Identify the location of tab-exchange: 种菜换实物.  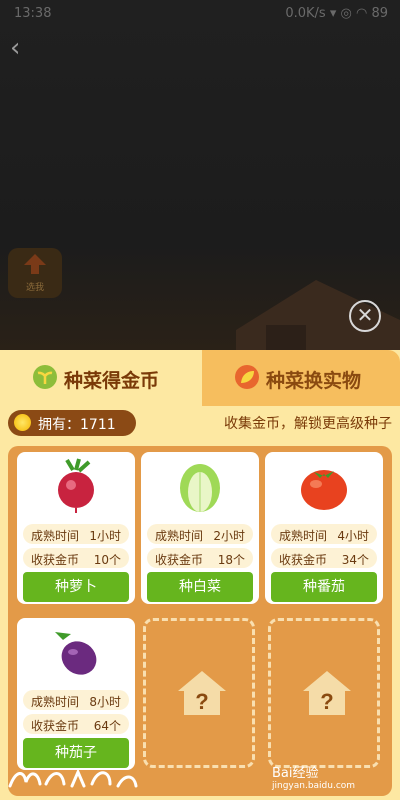
(301, 378).